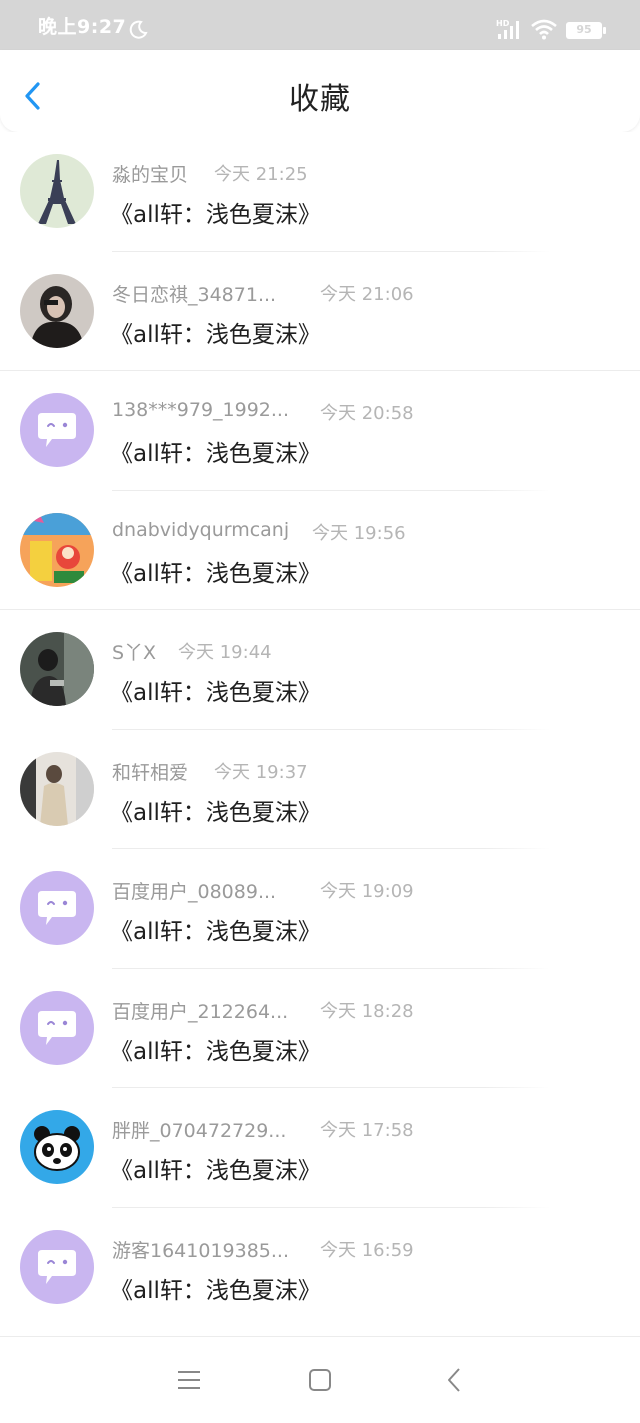 The image size is (640, 1423). What do you see at coordinates (359, 533) in the screenshot?
I see `timestamp: 今天 19:56` at bounding box center [359, 533].